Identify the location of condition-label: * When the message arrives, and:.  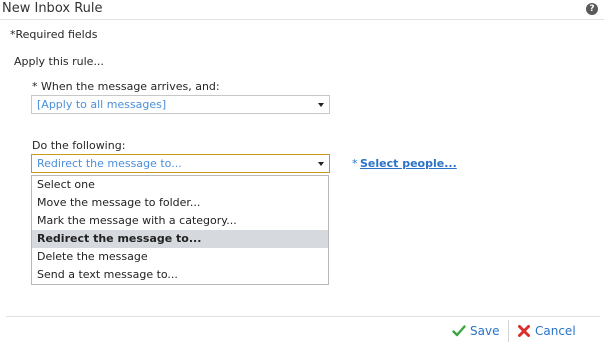
(126, 86).